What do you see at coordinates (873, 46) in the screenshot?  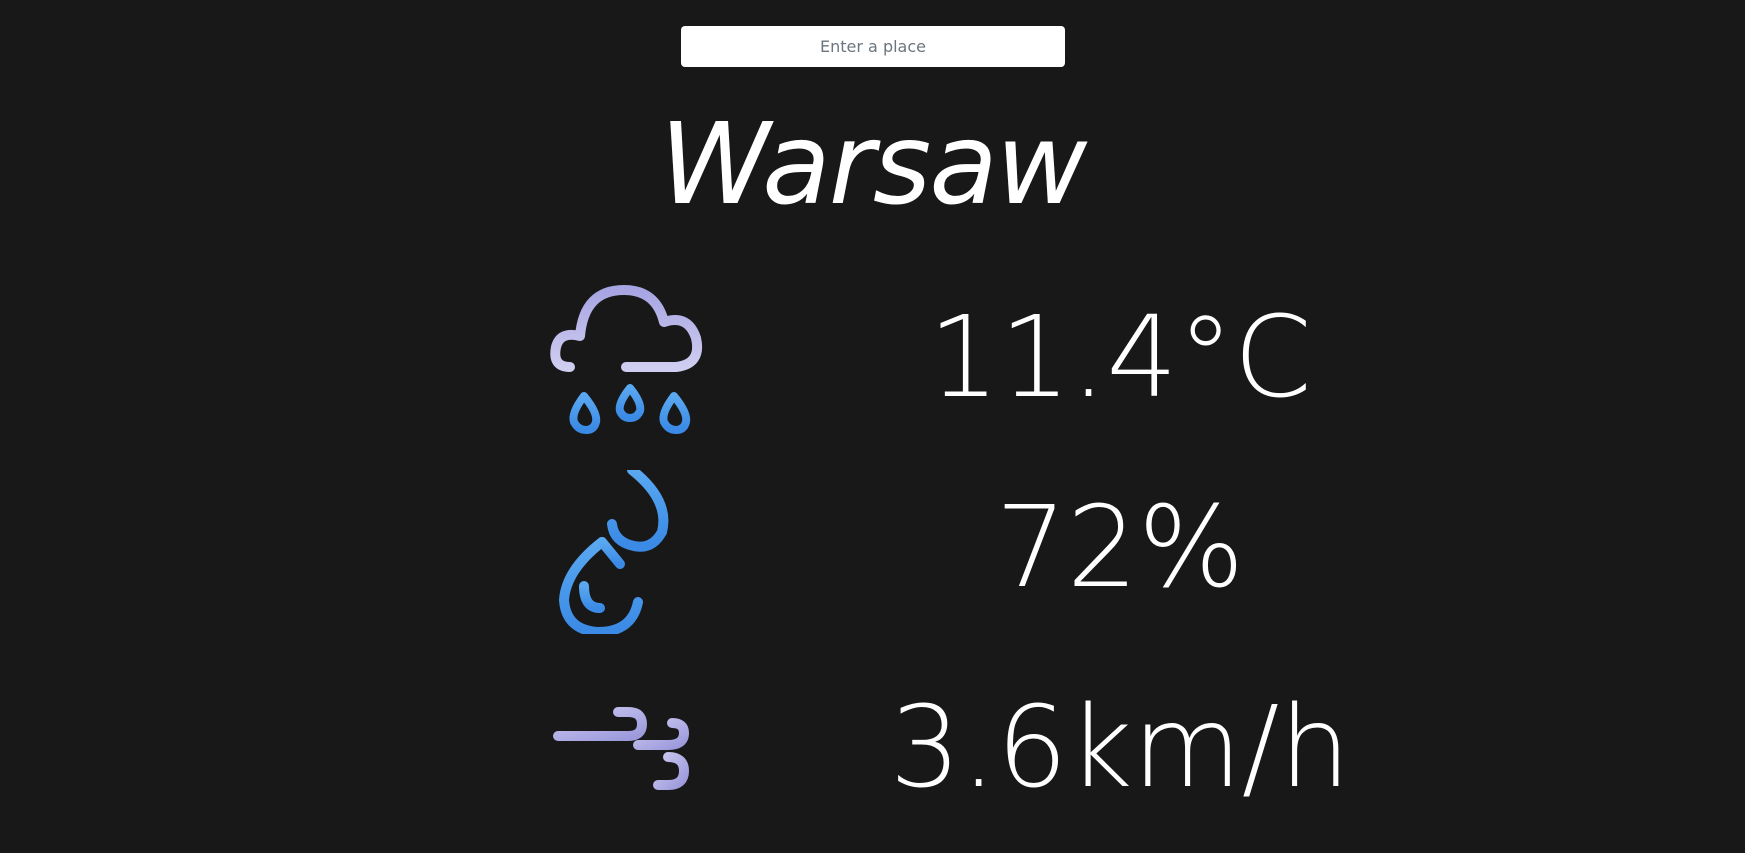 I see `search-input` at bounding box center [873, 46].